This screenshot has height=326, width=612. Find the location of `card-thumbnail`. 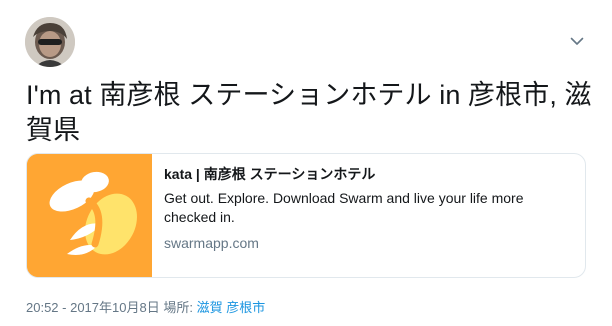

card-thumbnail is located at coordinates (89, 215).